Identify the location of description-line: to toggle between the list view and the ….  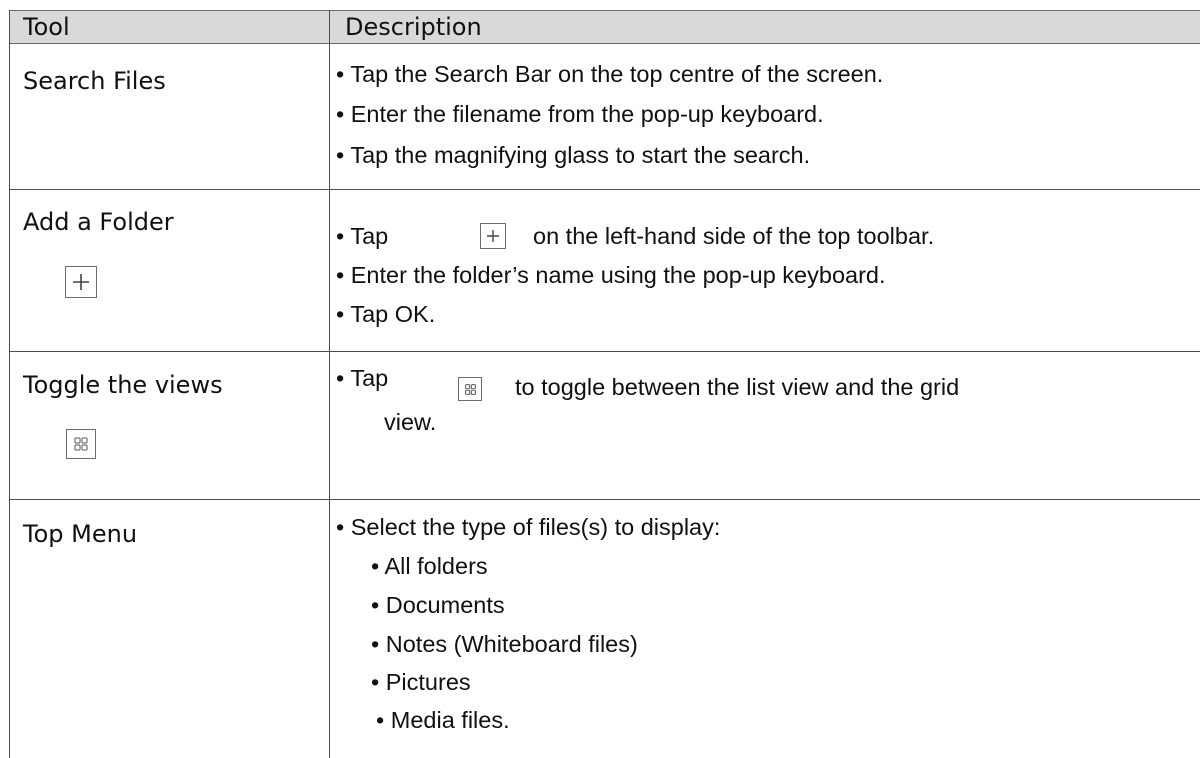
(737, 387).